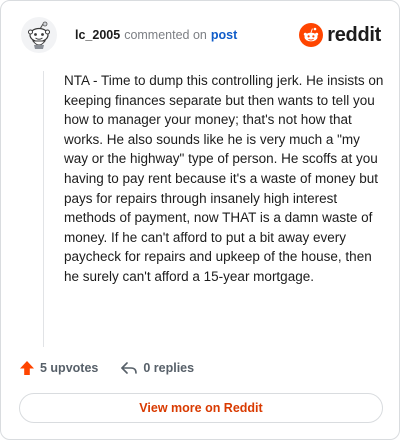 The height and width of the screenshot is (440, 400). What do you see at coordinates (224, 35) in the screenshot?
I see `post-link: post` at bounding box center [224, 35].